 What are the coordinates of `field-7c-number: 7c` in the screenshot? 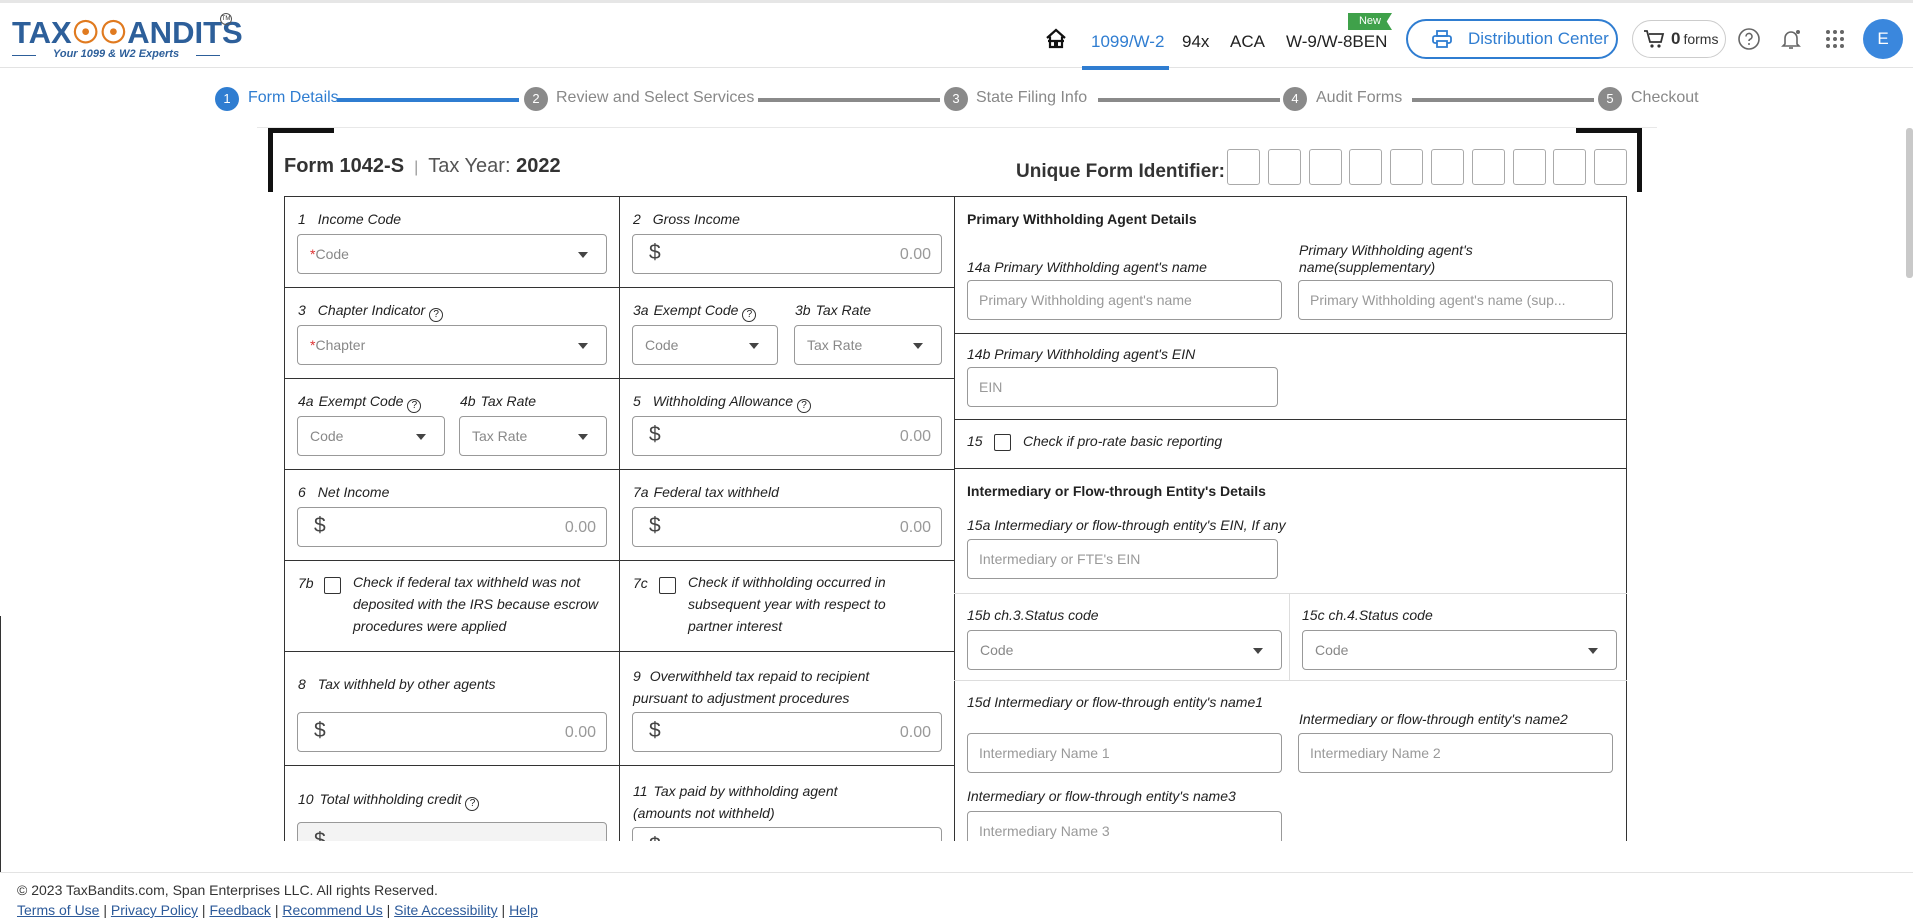 It's located at (640, 583).